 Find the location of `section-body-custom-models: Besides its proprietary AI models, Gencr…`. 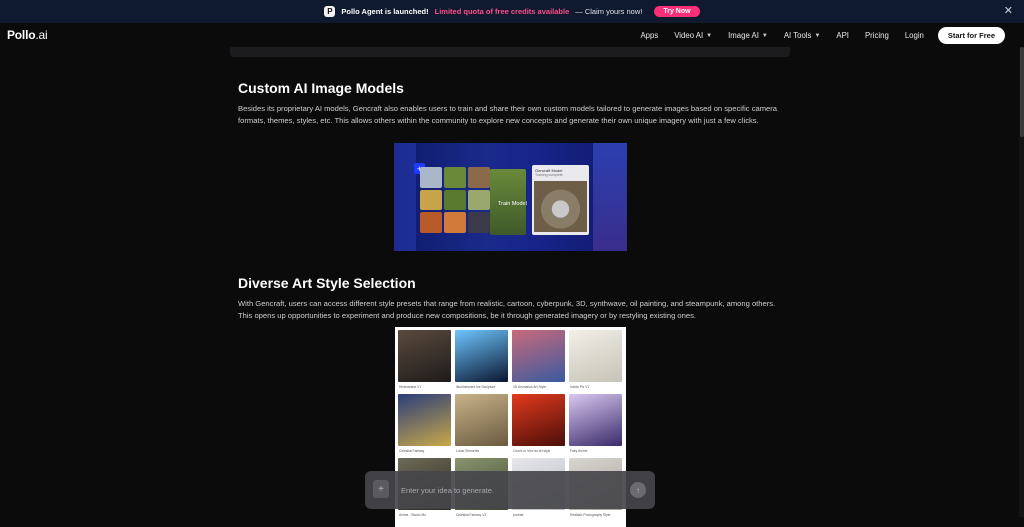

section-body-custom-models: Besides its proprietary AI models, Gencr… is located at coordinates (508, 114).